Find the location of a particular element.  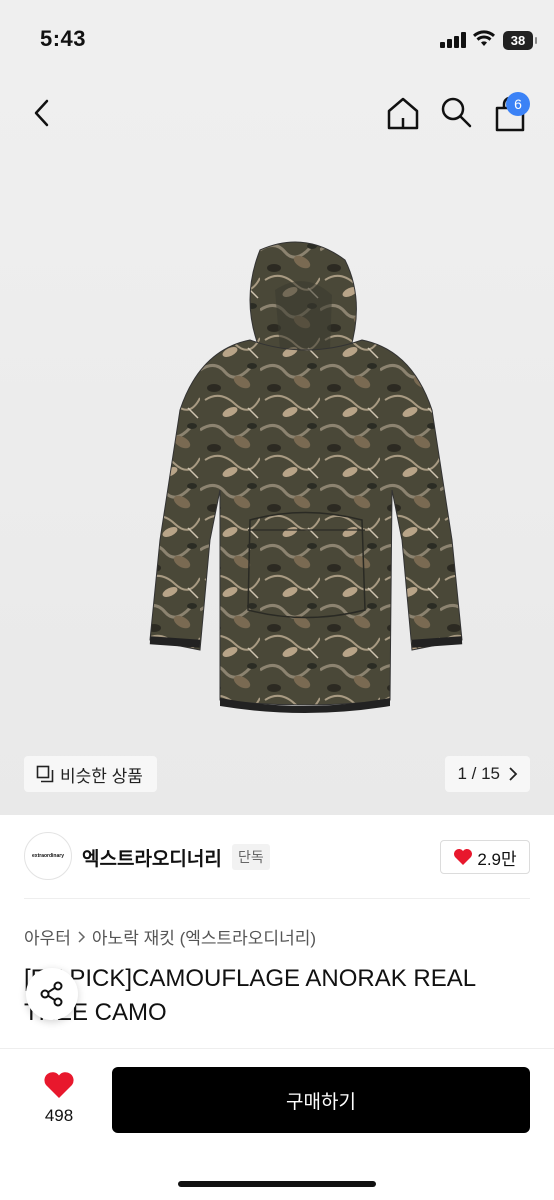

brand-logo-text: extraordinary is located at coordinates (48, 856).